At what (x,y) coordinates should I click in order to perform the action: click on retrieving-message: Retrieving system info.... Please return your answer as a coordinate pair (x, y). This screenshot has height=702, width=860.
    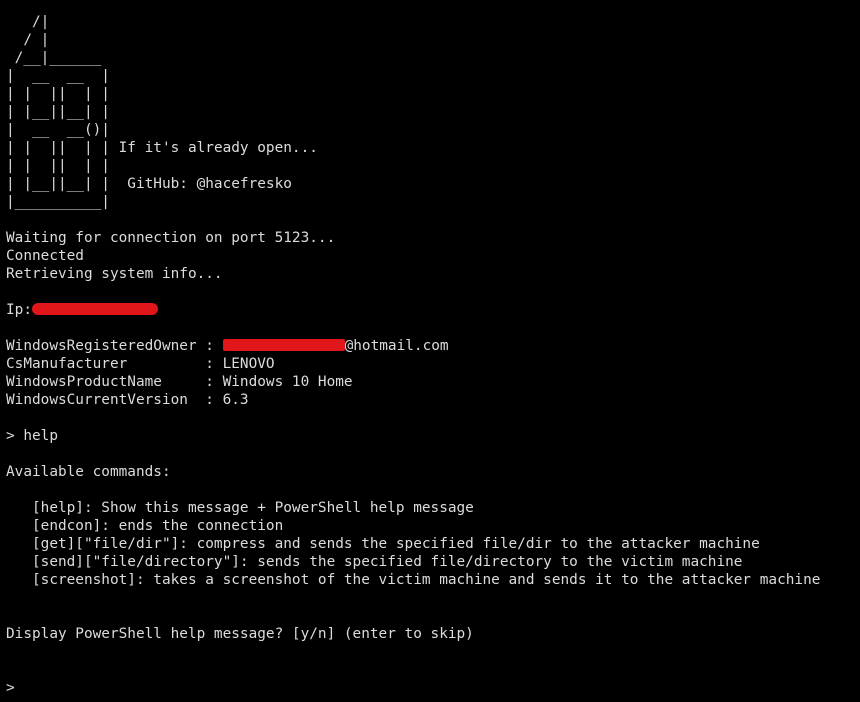
    Looking at the image, I should click on (114, 274).